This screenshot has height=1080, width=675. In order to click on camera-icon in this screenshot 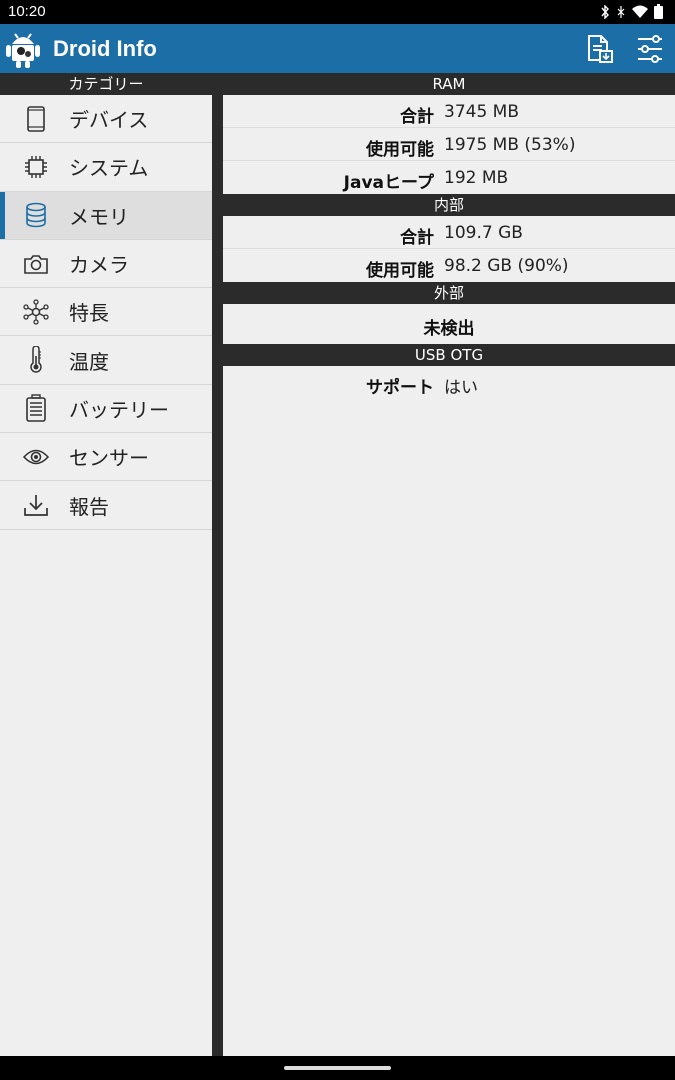, I will do `click(36, 264)`.